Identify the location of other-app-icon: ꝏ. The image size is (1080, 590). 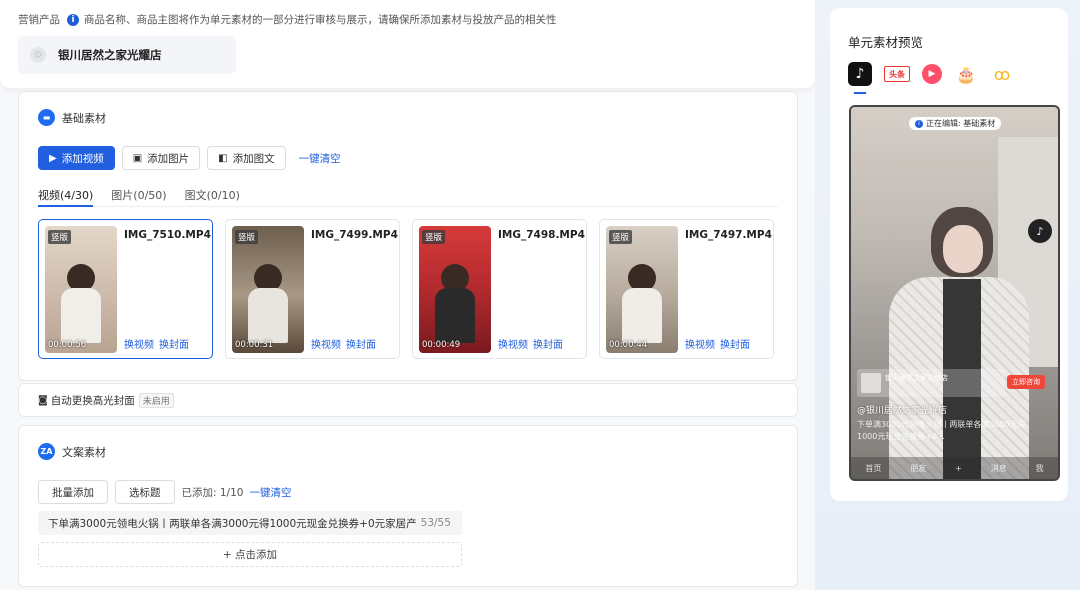
(1002, 74).